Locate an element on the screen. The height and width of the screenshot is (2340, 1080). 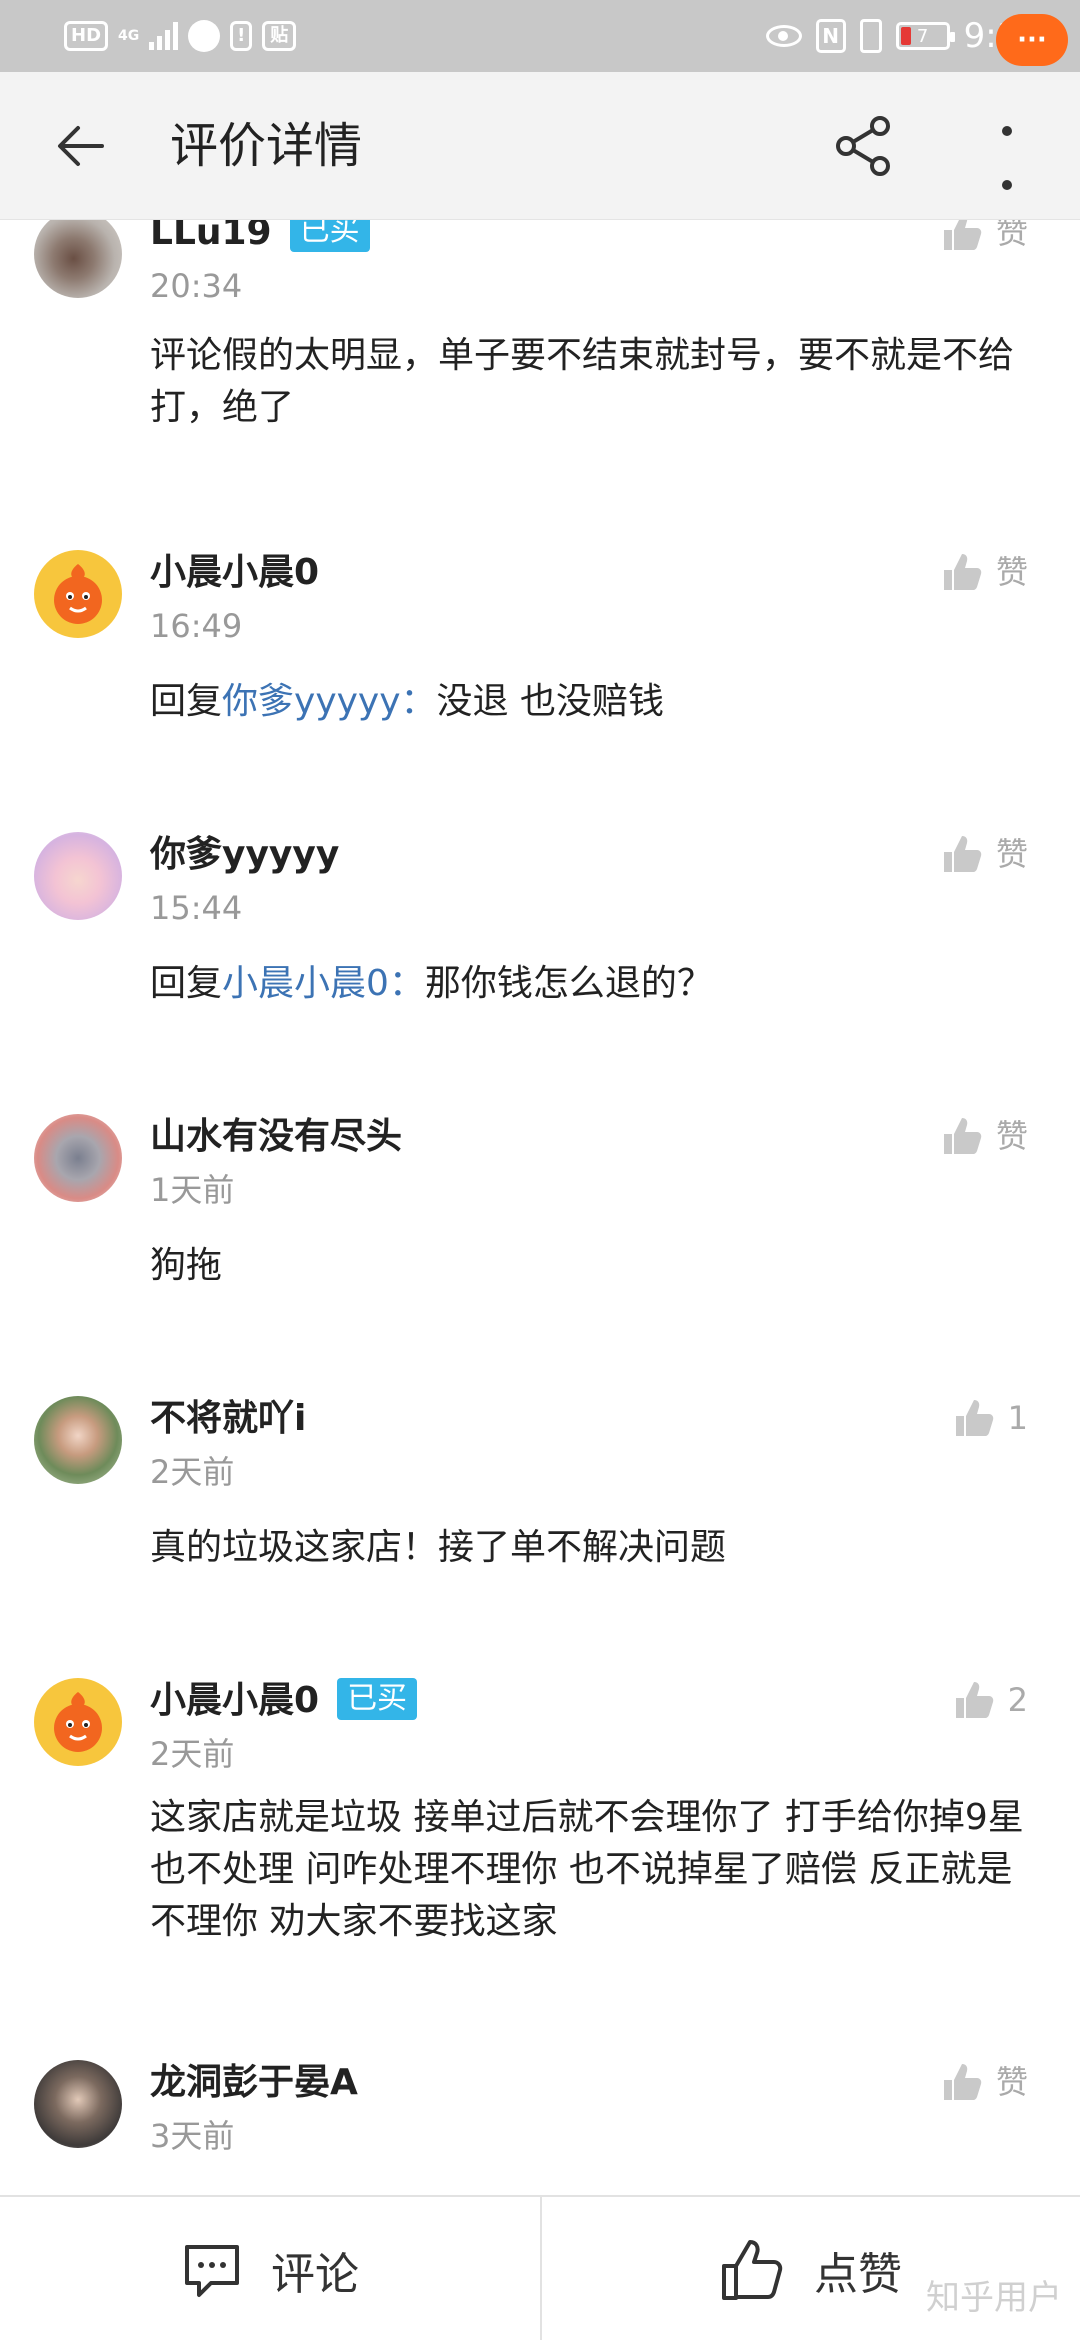
comment-button: 评论 is located at coordinates (270, 2268).